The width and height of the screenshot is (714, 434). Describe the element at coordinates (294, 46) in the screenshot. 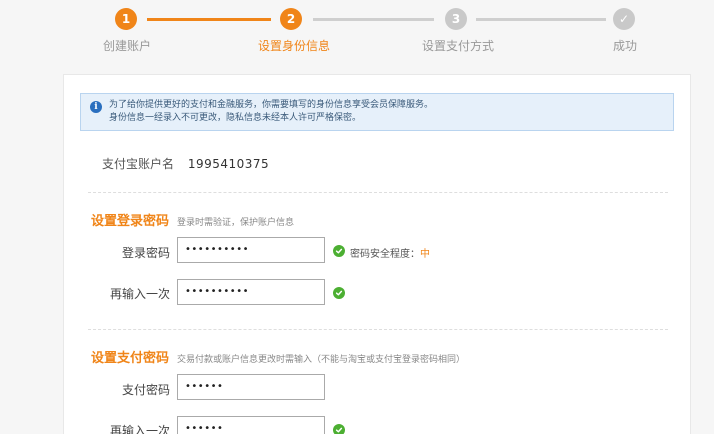

I see `step-2-label: 设置身份信息` at that location.